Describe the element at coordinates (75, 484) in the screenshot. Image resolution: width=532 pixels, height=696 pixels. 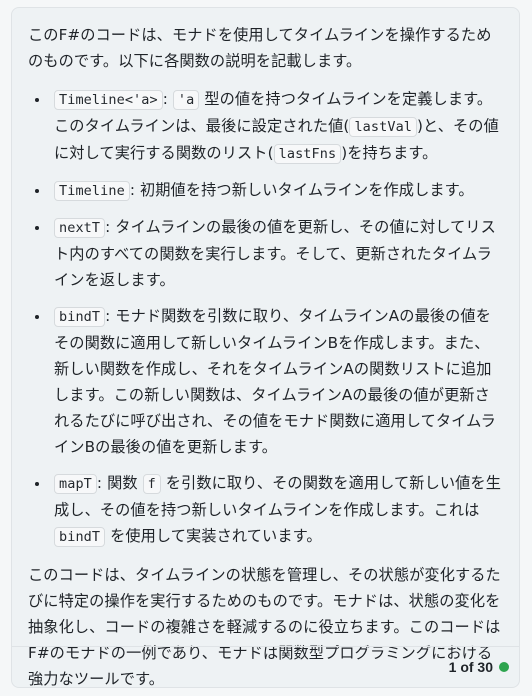
I see `inline-code: mapT` at that location.